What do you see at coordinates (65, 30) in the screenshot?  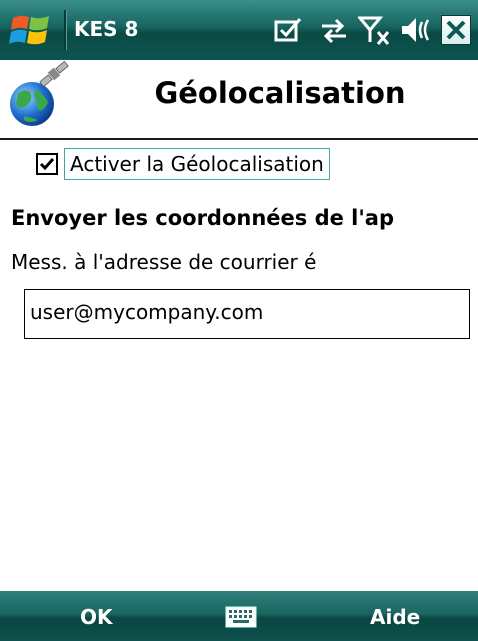 I see `status-bar-divider` at bounding box center [65, 30].